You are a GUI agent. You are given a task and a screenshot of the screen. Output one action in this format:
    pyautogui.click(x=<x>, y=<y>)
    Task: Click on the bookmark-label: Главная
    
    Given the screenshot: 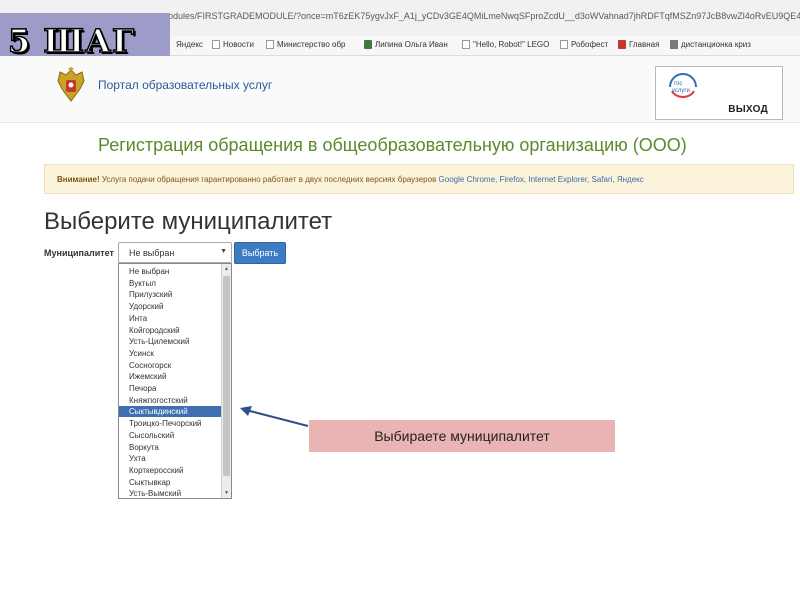 What is the action you would take?
    pyautogui.click(x=644, y=44)
    